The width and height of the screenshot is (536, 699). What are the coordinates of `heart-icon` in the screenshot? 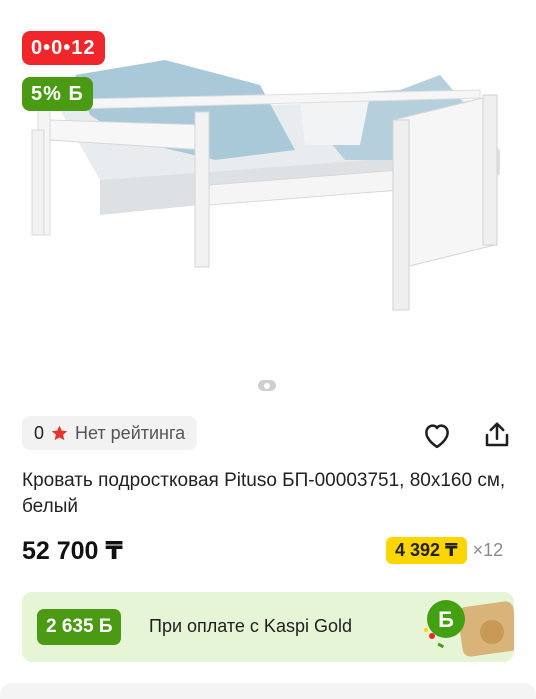 It's located at (437, 436).